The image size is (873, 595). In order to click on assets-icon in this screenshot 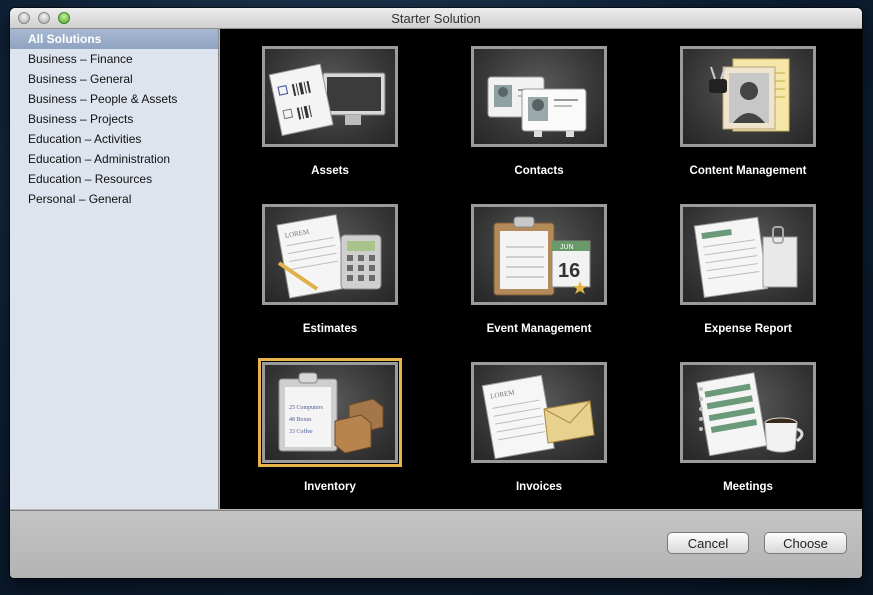, I will do `click(330, 96)`.